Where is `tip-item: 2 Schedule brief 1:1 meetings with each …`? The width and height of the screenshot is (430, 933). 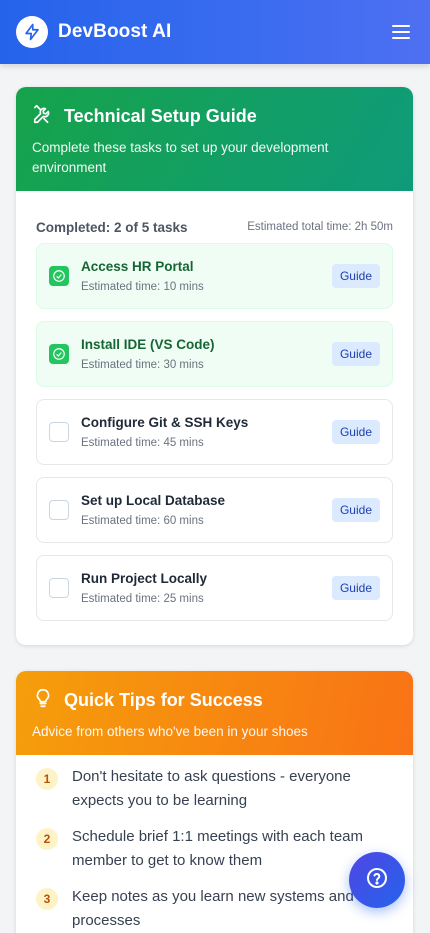
tip-item: 2 Schedule brief 1:1 meetings with each … is located at coordinates (216, 849).